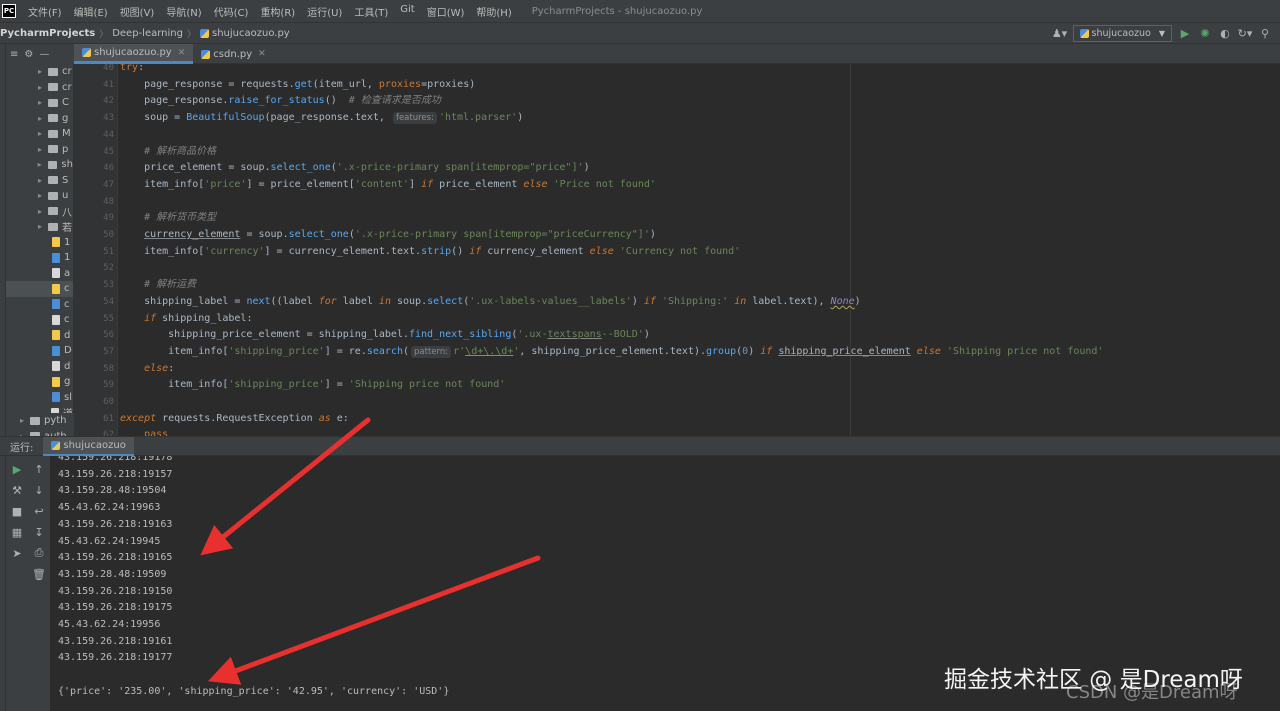 This screenshot has width=1280, height=711. What do you see at coordinates (677, 419) in the screenshot?
I see `code-line: 61 except requests.RequestException as e:` at bounding box center [677, 419].